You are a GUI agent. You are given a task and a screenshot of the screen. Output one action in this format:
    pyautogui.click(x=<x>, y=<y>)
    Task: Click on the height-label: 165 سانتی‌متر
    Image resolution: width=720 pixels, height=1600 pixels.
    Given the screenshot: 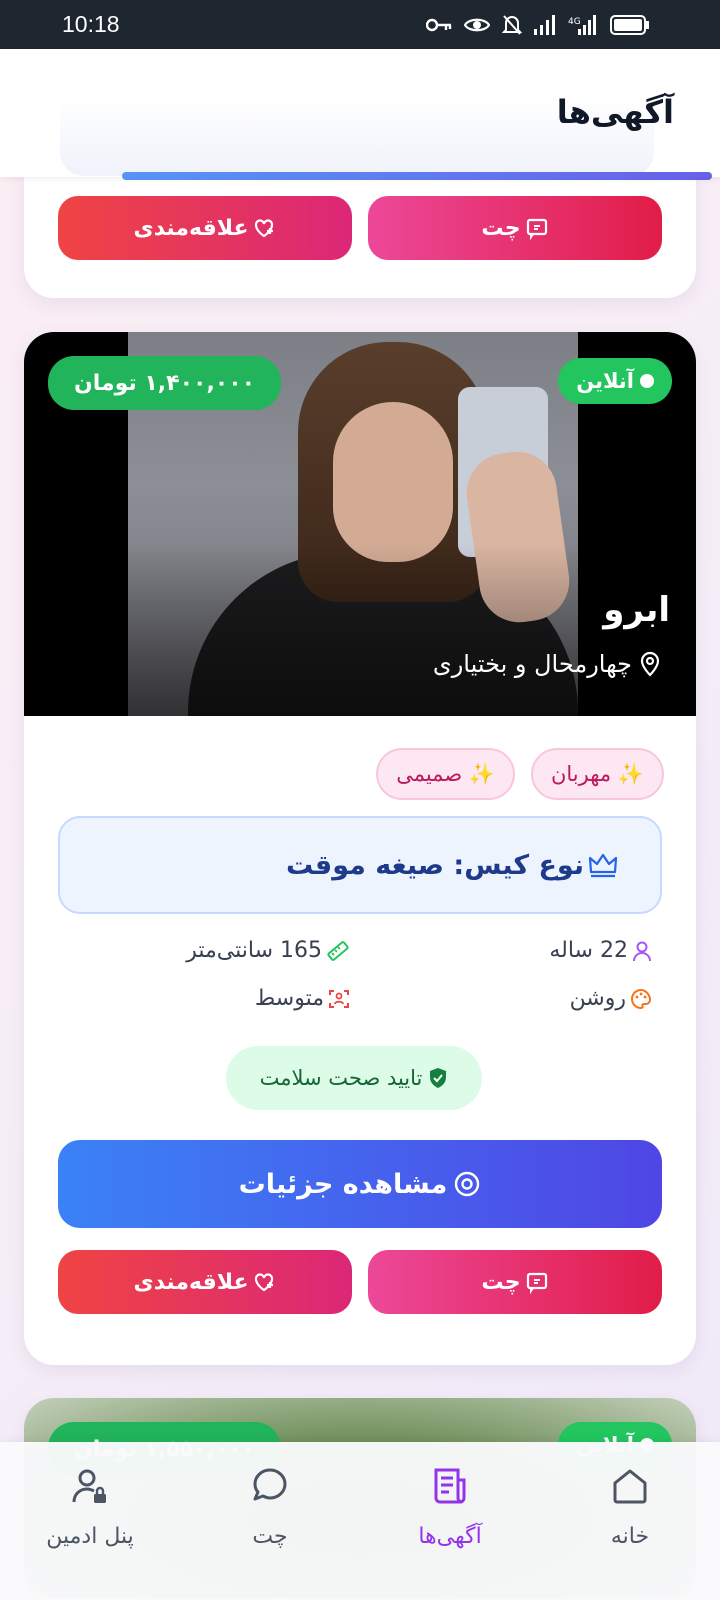 What is the action you would take?
    pyautogui.click(x=254, y=950)
    